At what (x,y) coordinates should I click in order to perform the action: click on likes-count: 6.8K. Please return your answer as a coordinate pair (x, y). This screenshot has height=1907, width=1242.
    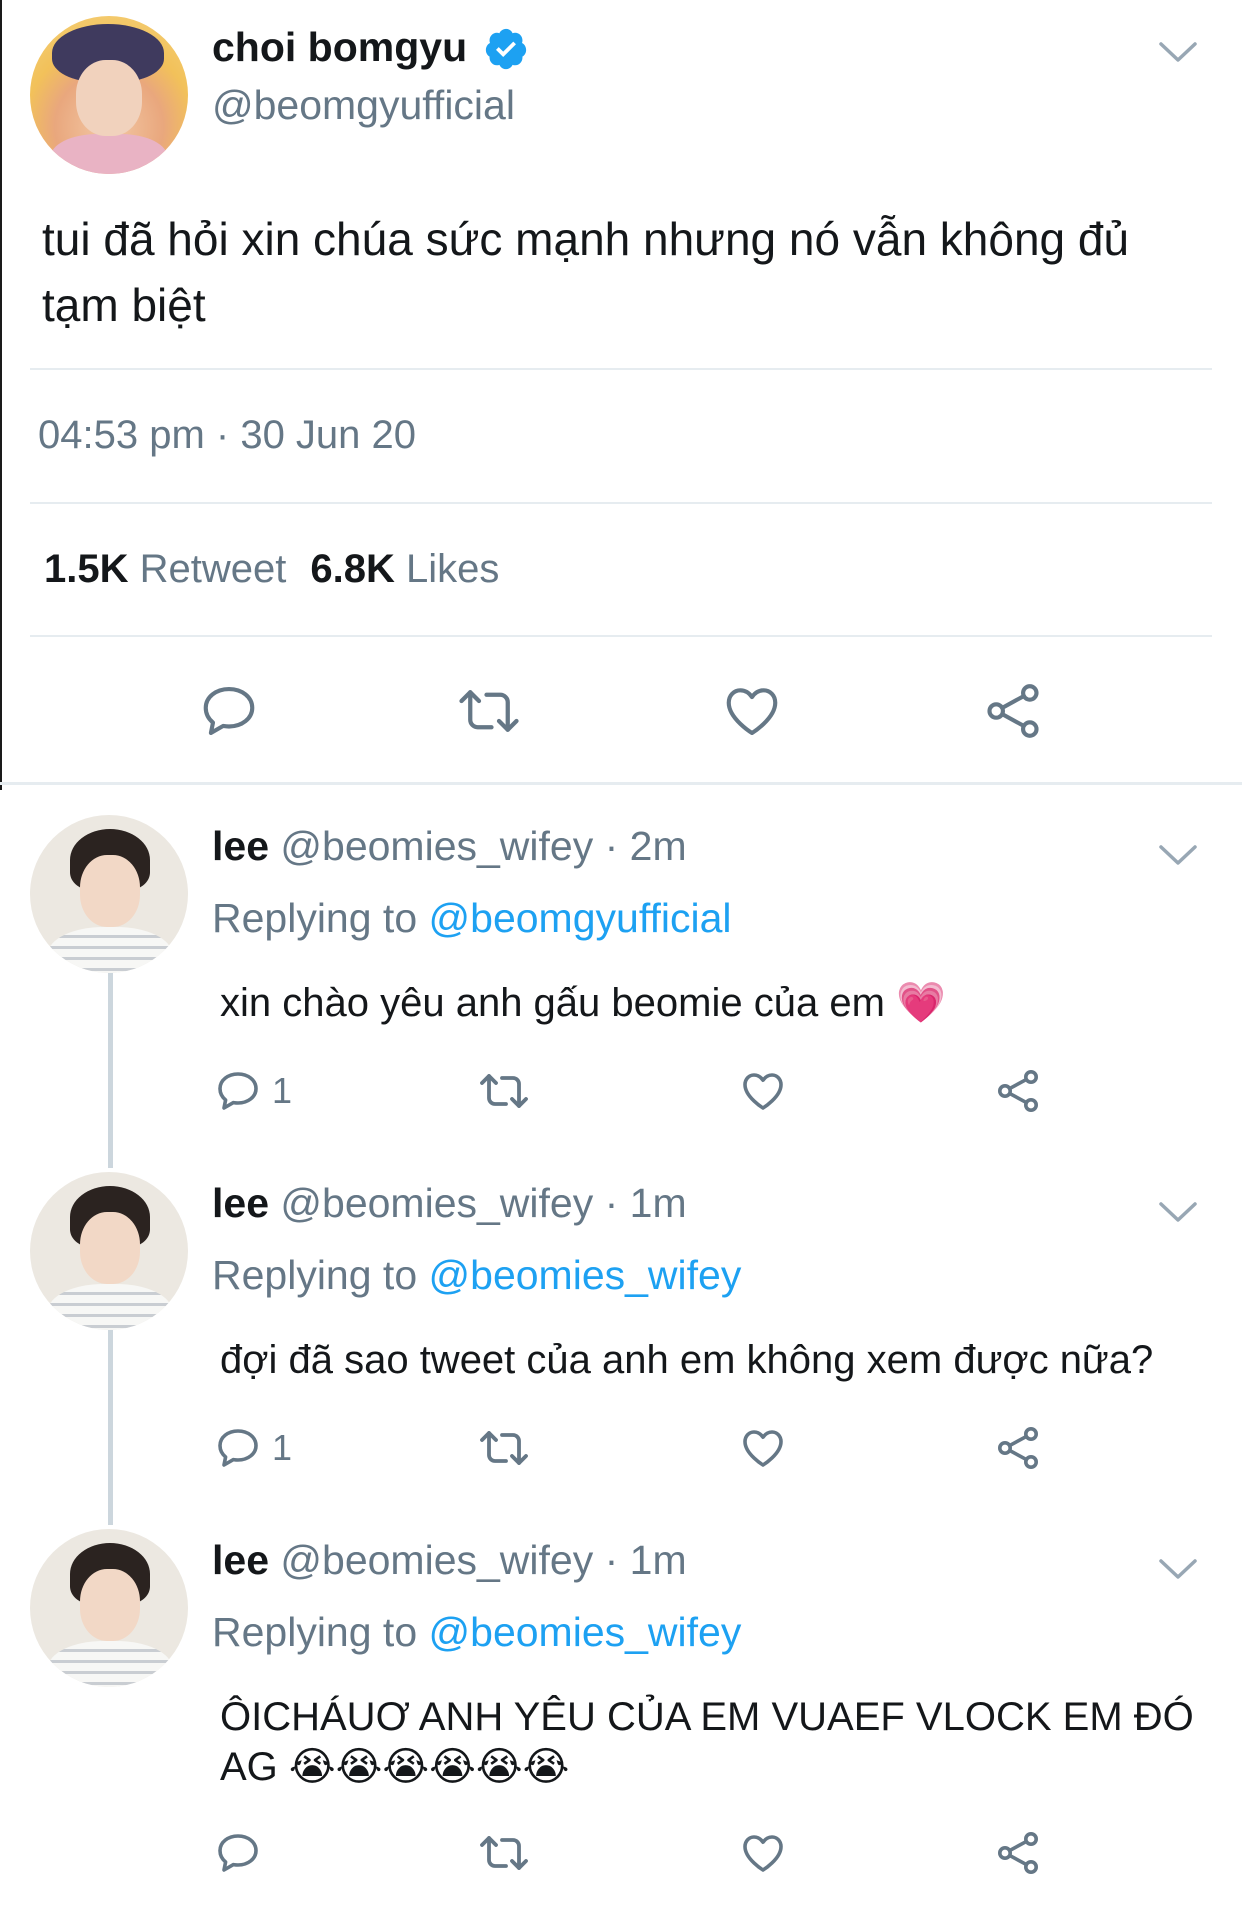
    Looking at the image, I should click on (352, 569).